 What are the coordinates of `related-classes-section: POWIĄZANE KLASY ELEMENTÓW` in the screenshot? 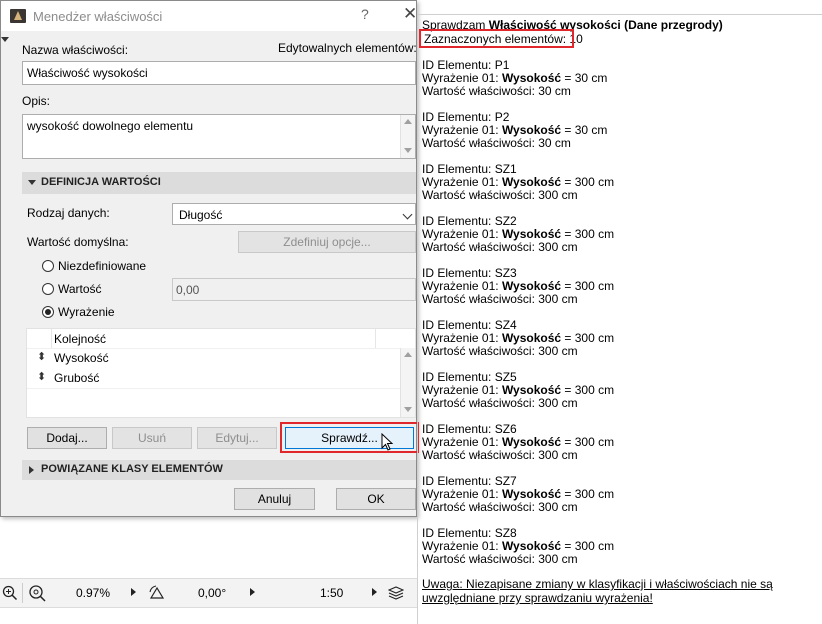 It's located at (219, 470).